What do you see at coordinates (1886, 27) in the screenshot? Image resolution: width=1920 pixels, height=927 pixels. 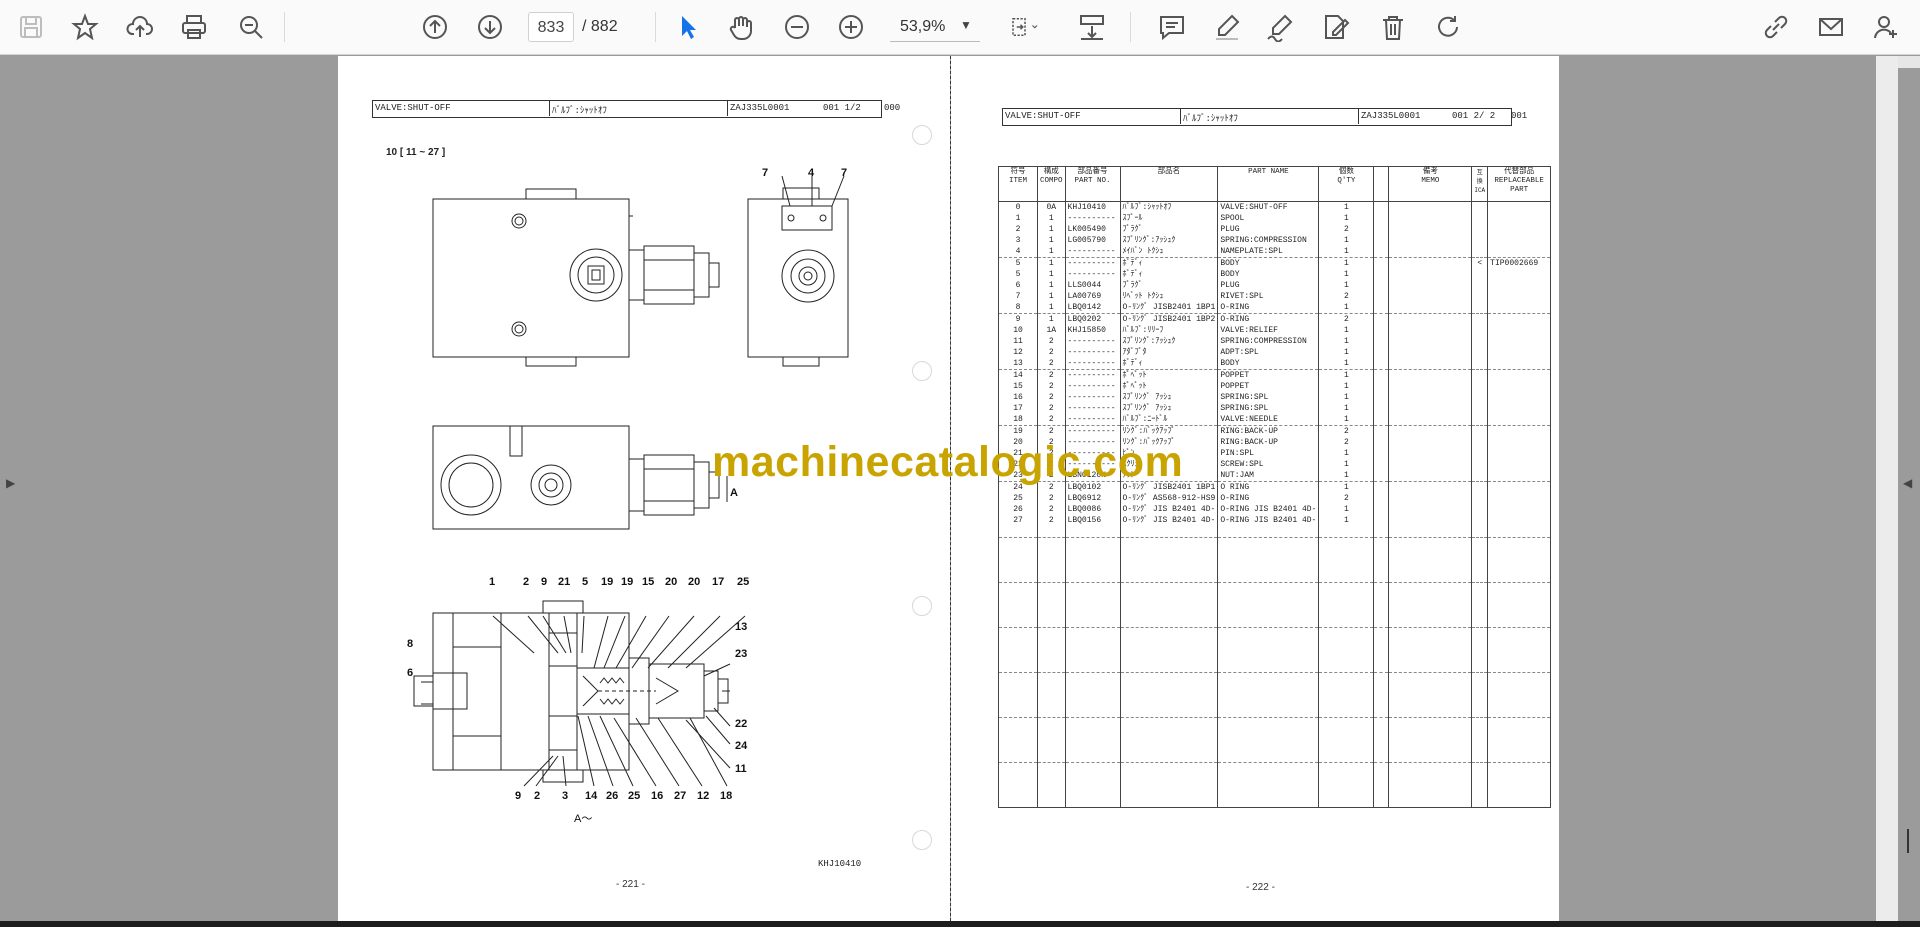 I see `add-user-icon` at bounding box center [1886, 27].